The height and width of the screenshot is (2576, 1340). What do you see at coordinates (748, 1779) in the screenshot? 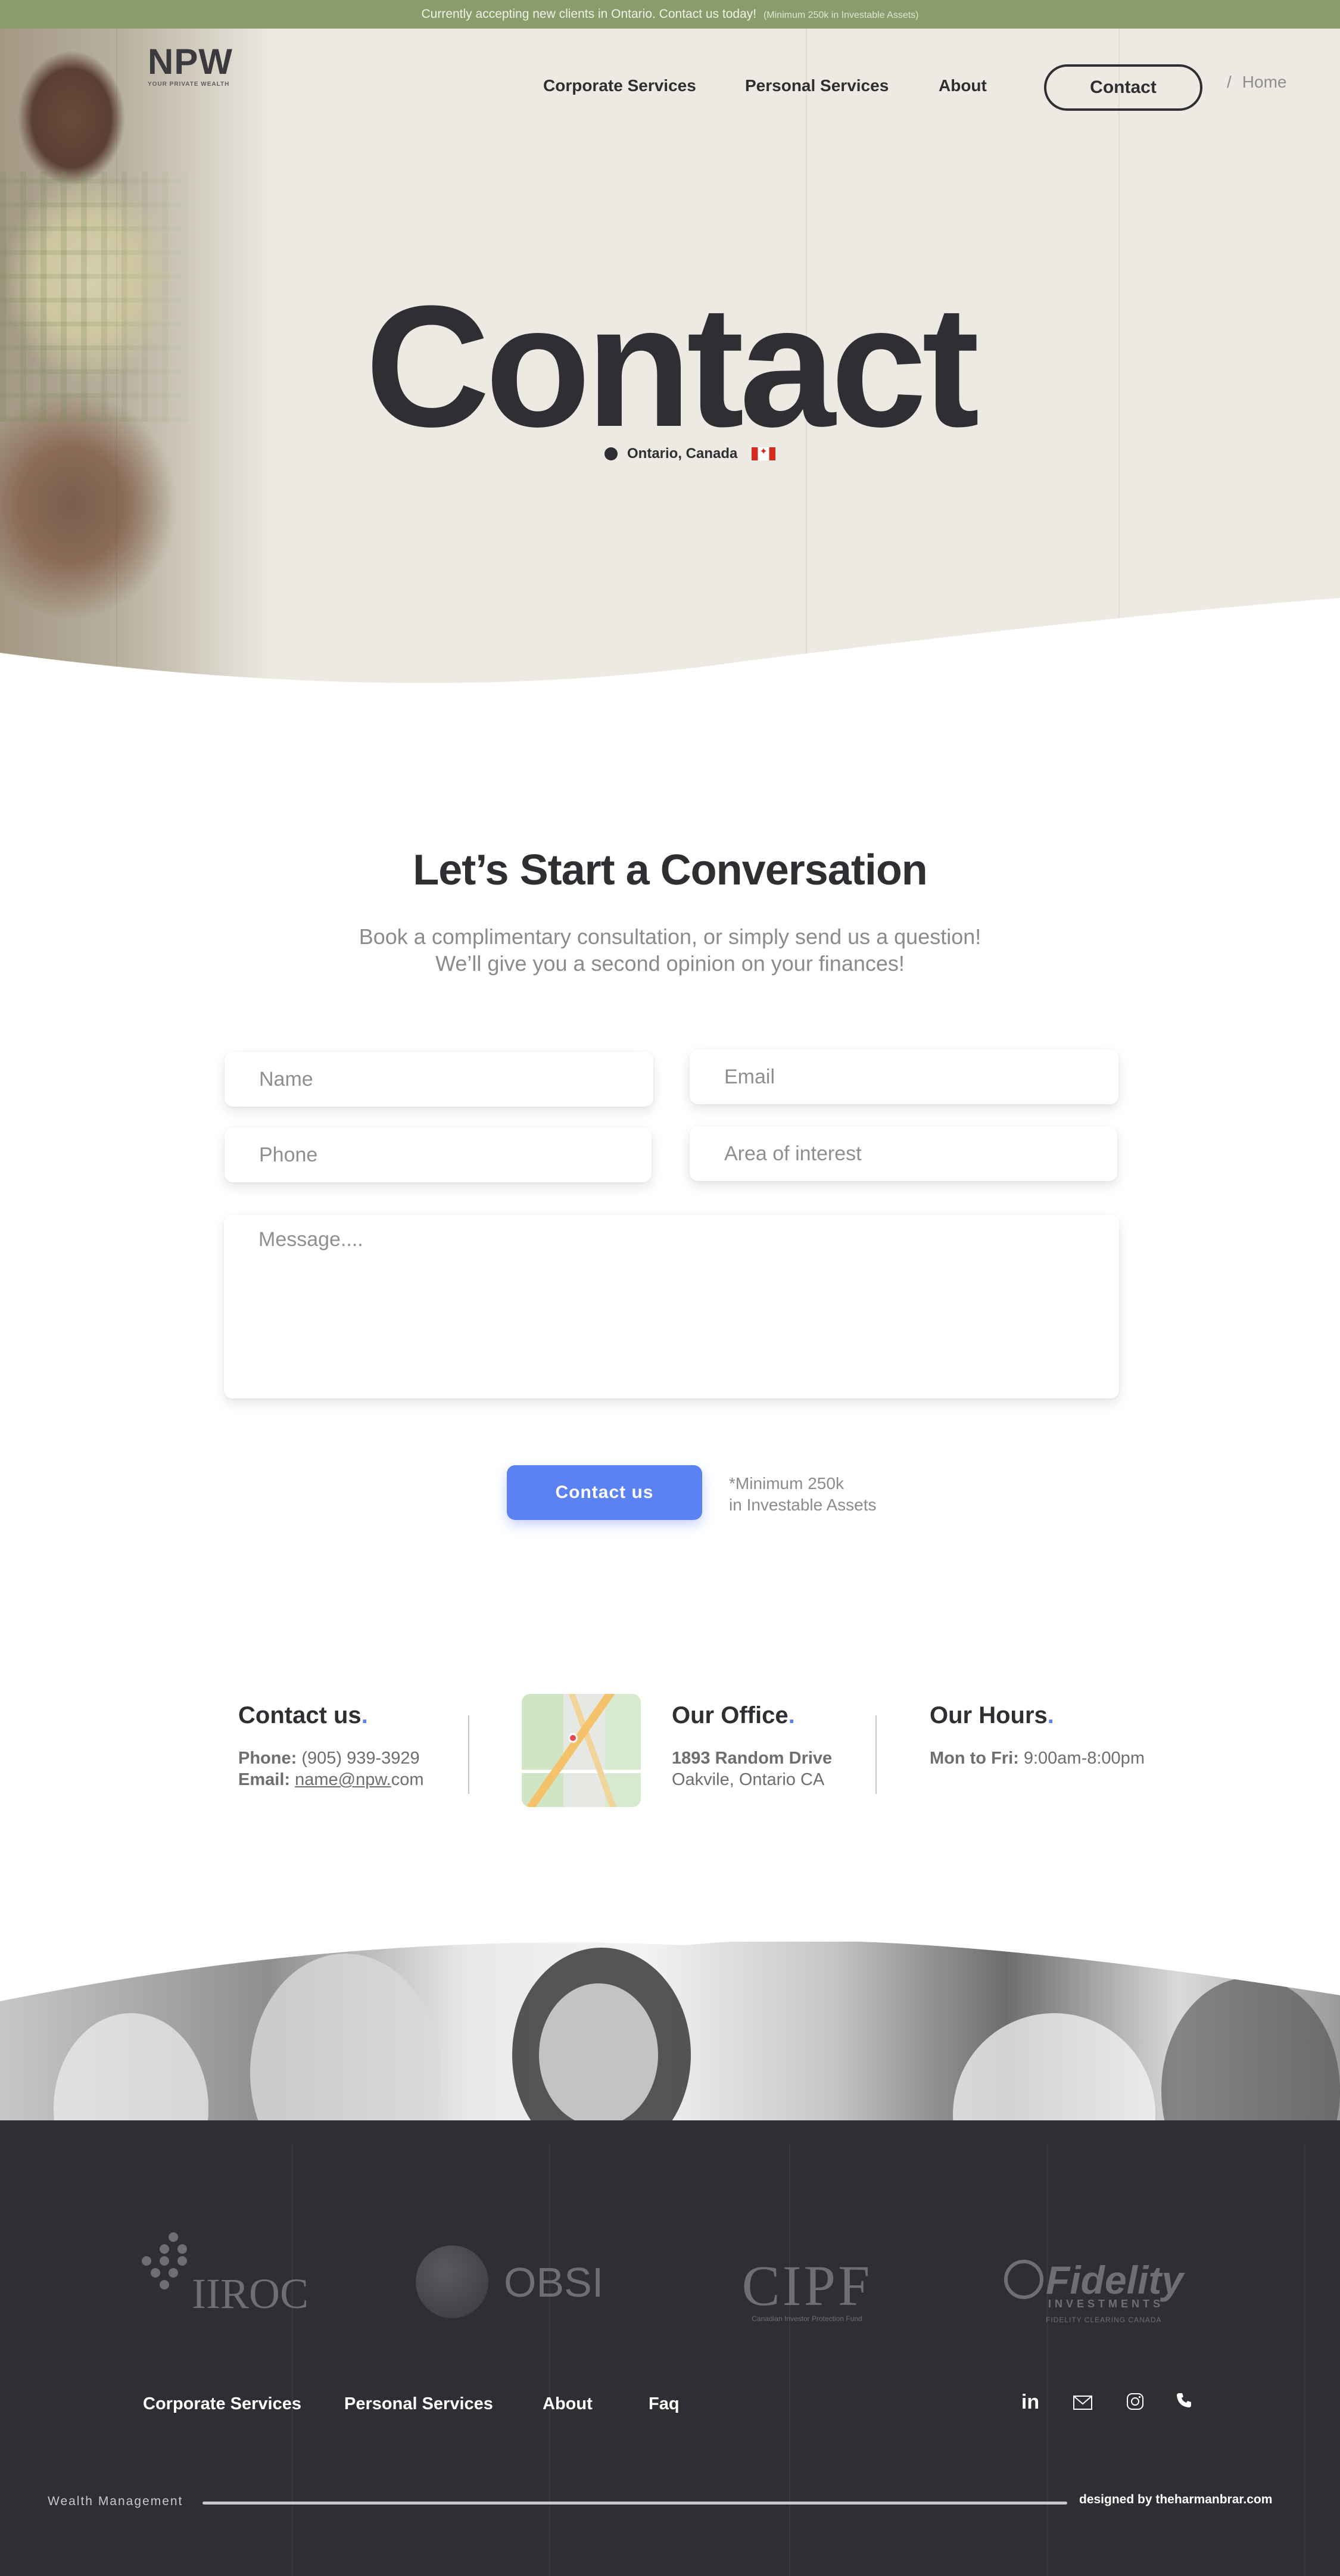
I see `office-city: Oakvile, Ontario CA` at bounding box center [748, 1779].